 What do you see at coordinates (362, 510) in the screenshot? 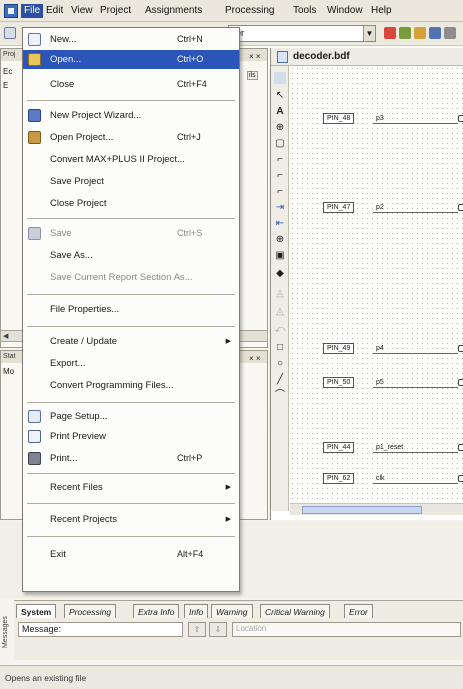
I see `scroll-thumb` at bounding box center [362, 510].